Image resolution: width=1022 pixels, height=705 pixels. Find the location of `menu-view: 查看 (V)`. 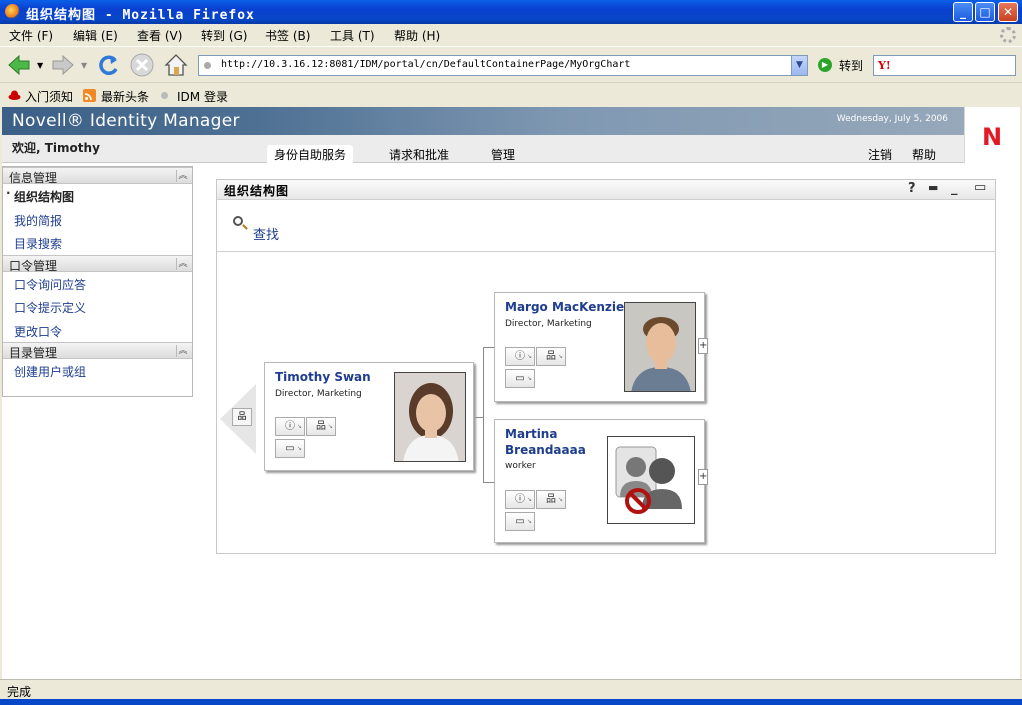

menu-view: 查看 (V) is located at coordinates (159, 35).